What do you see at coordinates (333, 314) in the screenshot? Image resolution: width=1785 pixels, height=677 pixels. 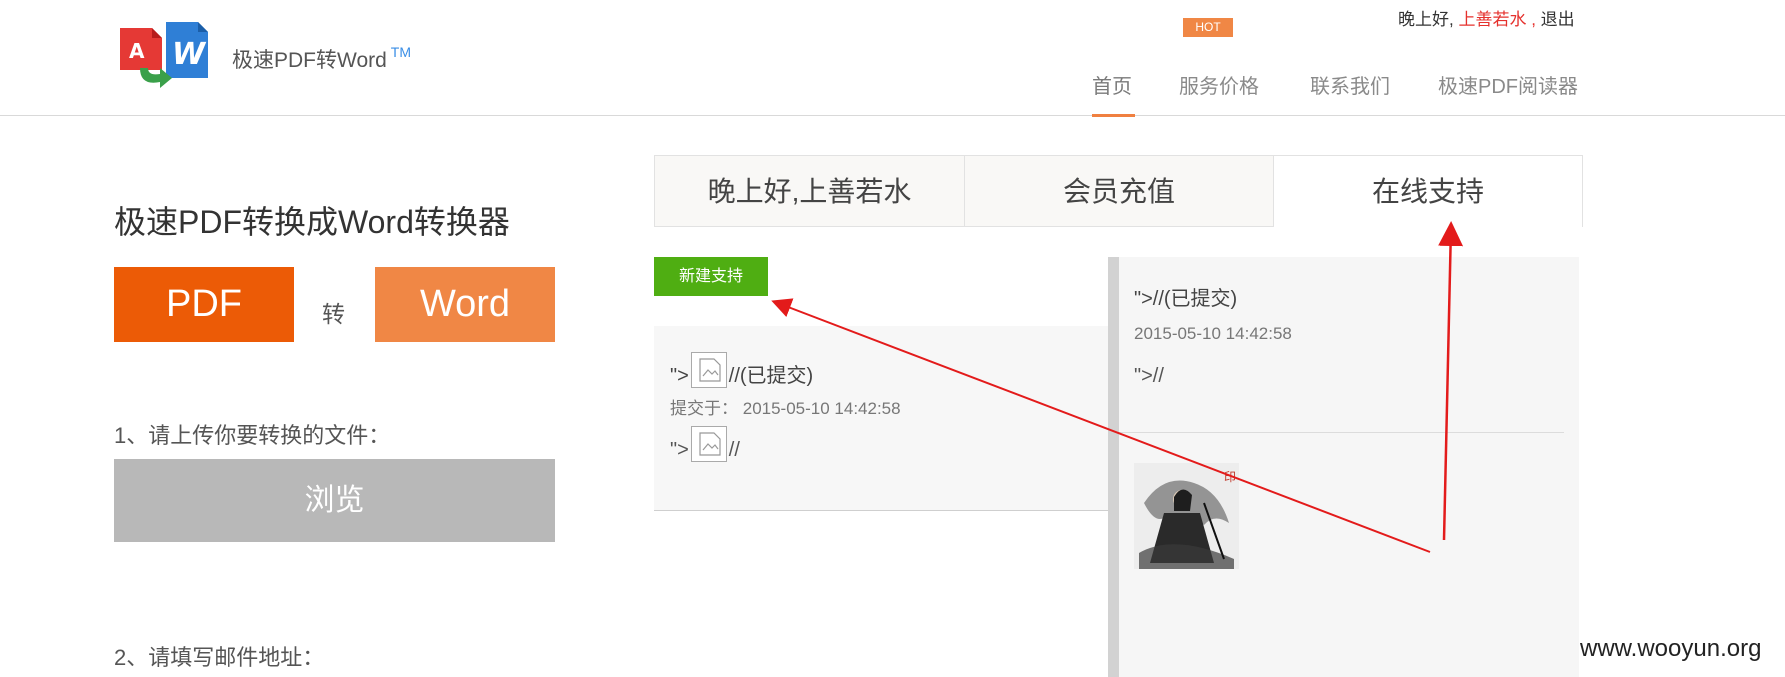 I see `convert-to-label: 转` at bounding box center [333, 314].